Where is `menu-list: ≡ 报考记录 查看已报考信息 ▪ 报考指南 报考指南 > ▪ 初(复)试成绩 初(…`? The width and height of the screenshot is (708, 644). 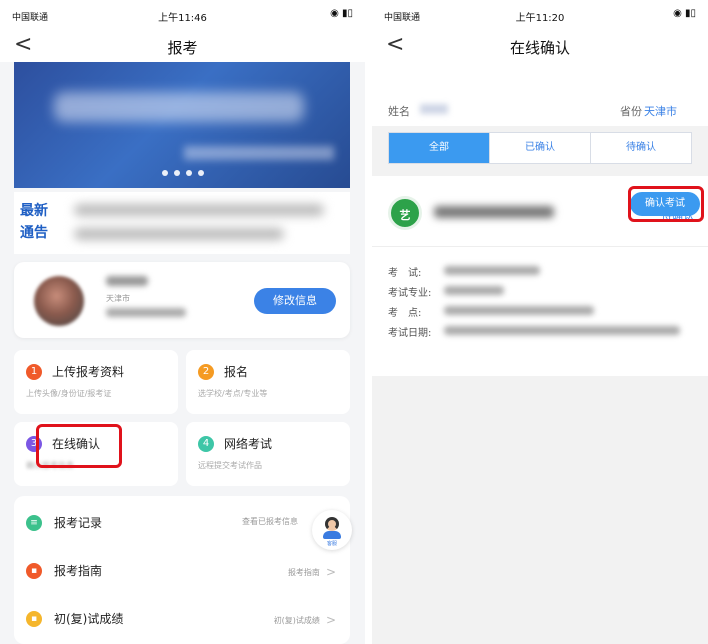 menu-list: ≡ 报考记录 查看已报考信息 ▪ 报考指南 报考指南 > ▪ 初(复)试成绩 初(… is located at coordinates (182, 570).